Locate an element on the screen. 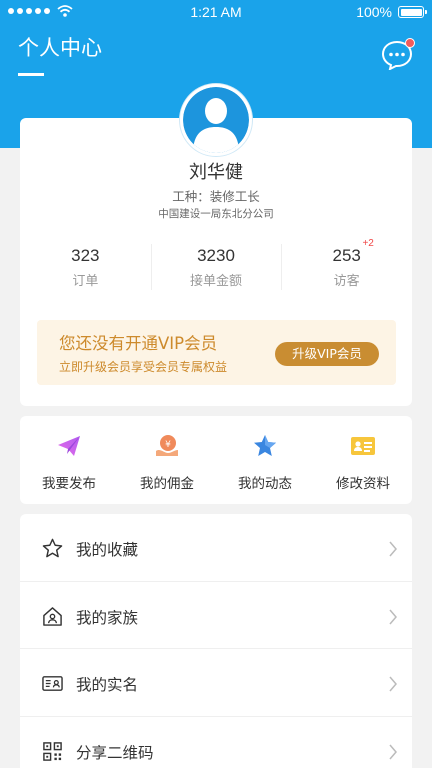  action-commission: ¥ 我的佣金 is located at coordinates (167, 460).